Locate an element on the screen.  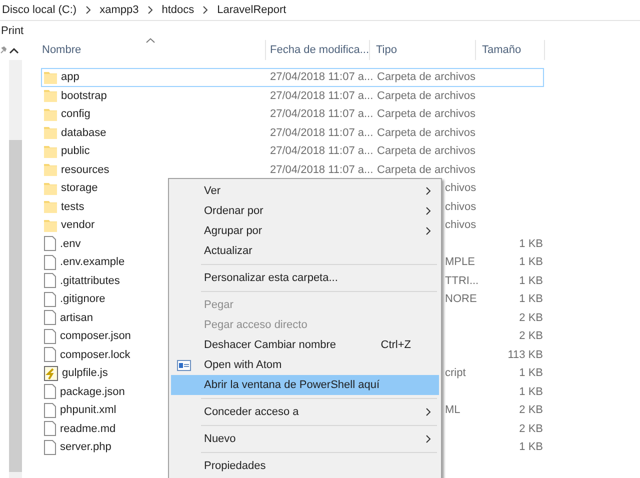
file-name: storage is located at coordinates (79, 188).